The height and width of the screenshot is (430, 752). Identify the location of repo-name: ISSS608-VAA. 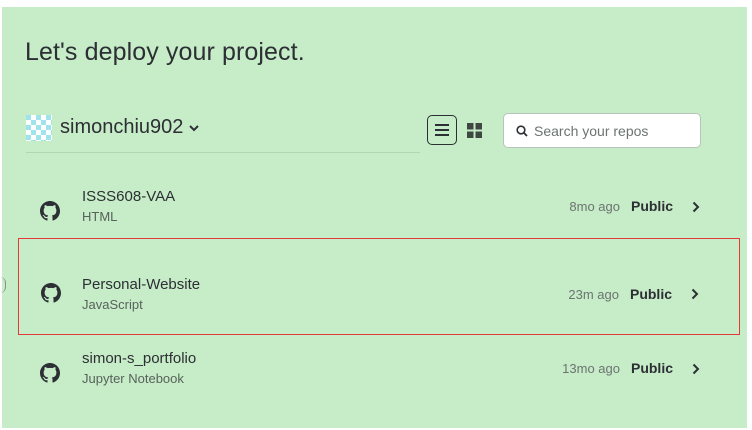
(129, 196).